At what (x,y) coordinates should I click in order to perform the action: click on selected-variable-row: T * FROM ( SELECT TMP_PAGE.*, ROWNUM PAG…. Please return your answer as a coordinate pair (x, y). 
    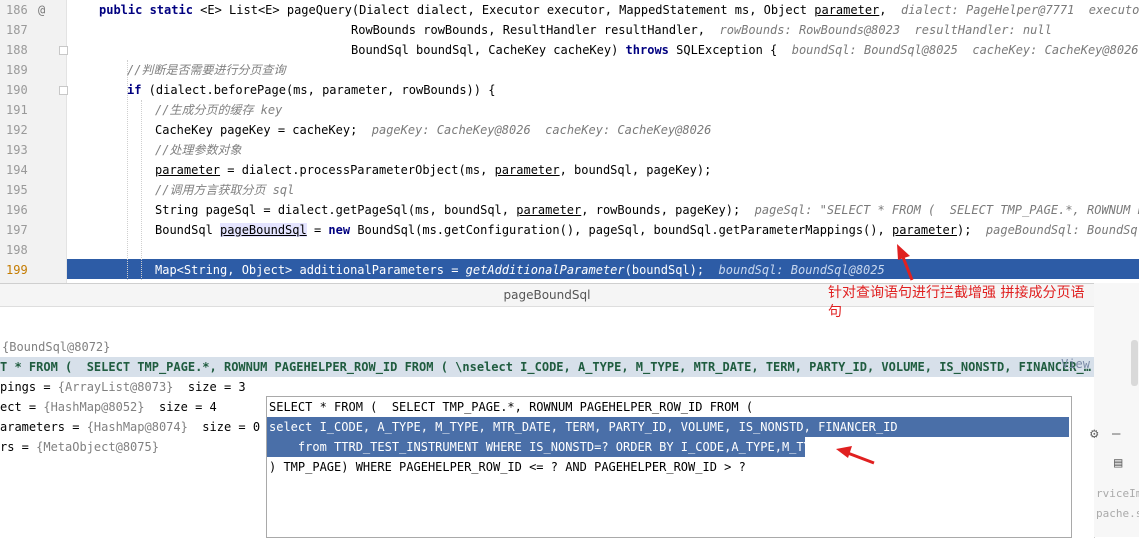
    Looking at the image, I should click on (547, 367).